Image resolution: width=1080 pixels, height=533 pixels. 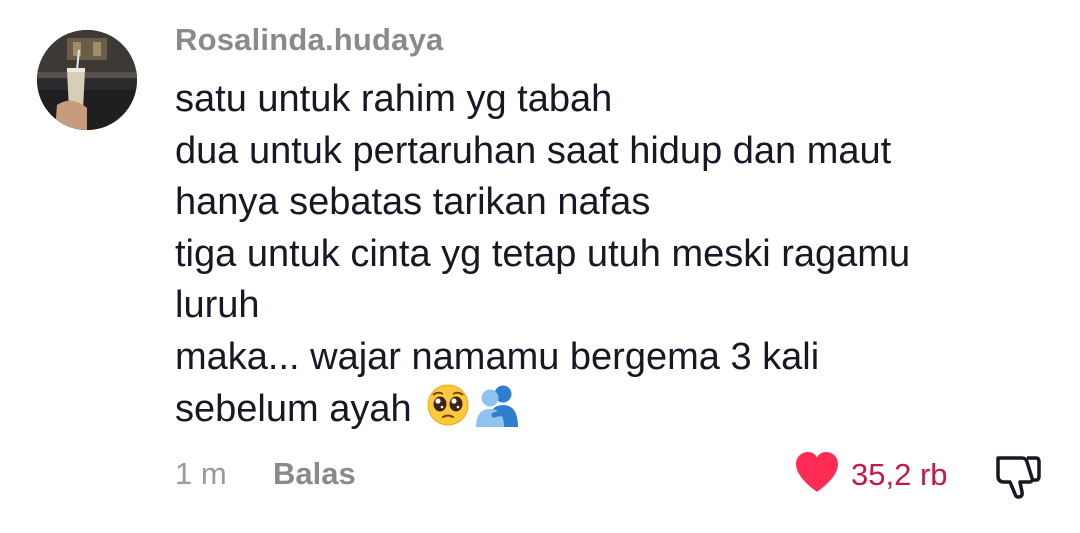 What do you see at coordinates (413, 202) in the screenshot?
I see `comment-line: hanya sebatas tarikan nafas` at bounding box center [413, 202].